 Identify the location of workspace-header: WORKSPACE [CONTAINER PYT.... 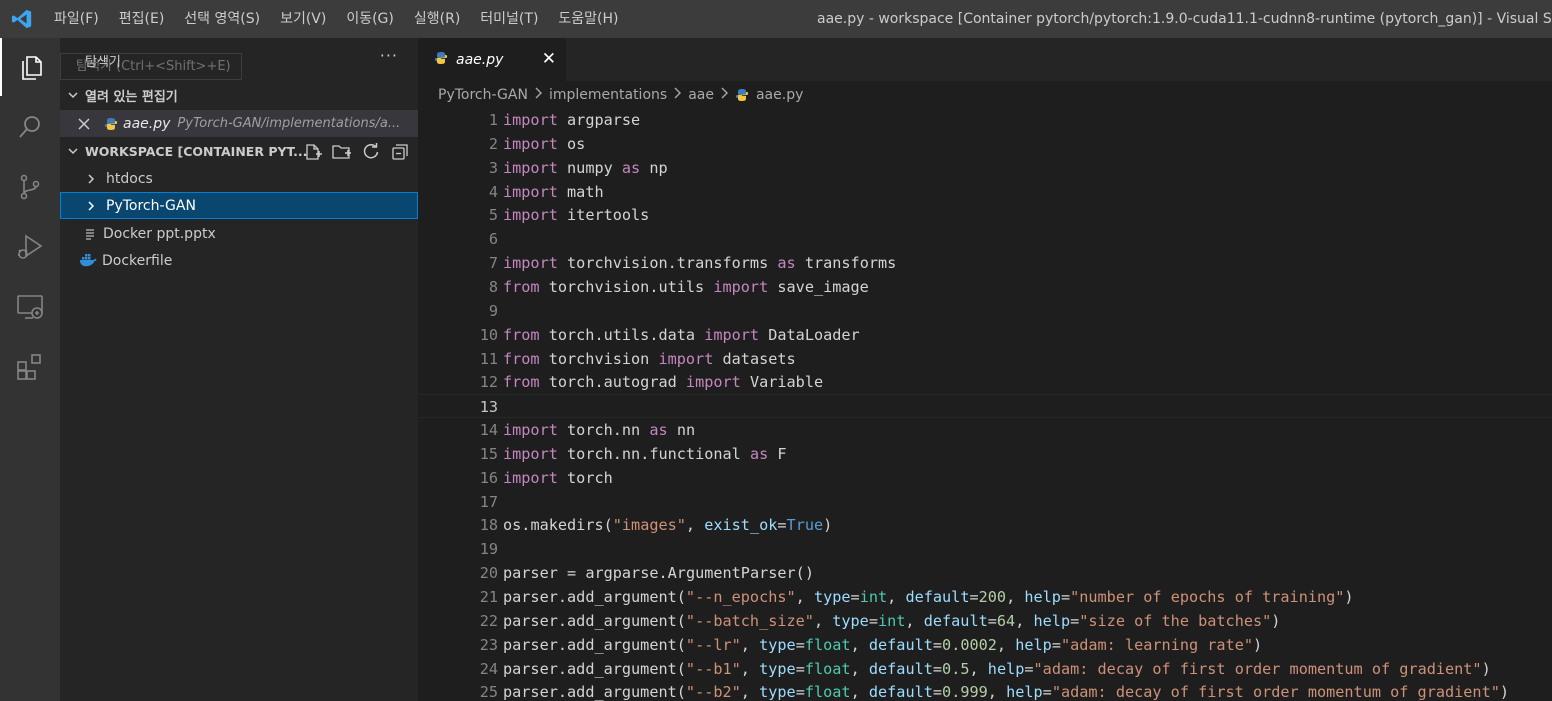
(239, 151).